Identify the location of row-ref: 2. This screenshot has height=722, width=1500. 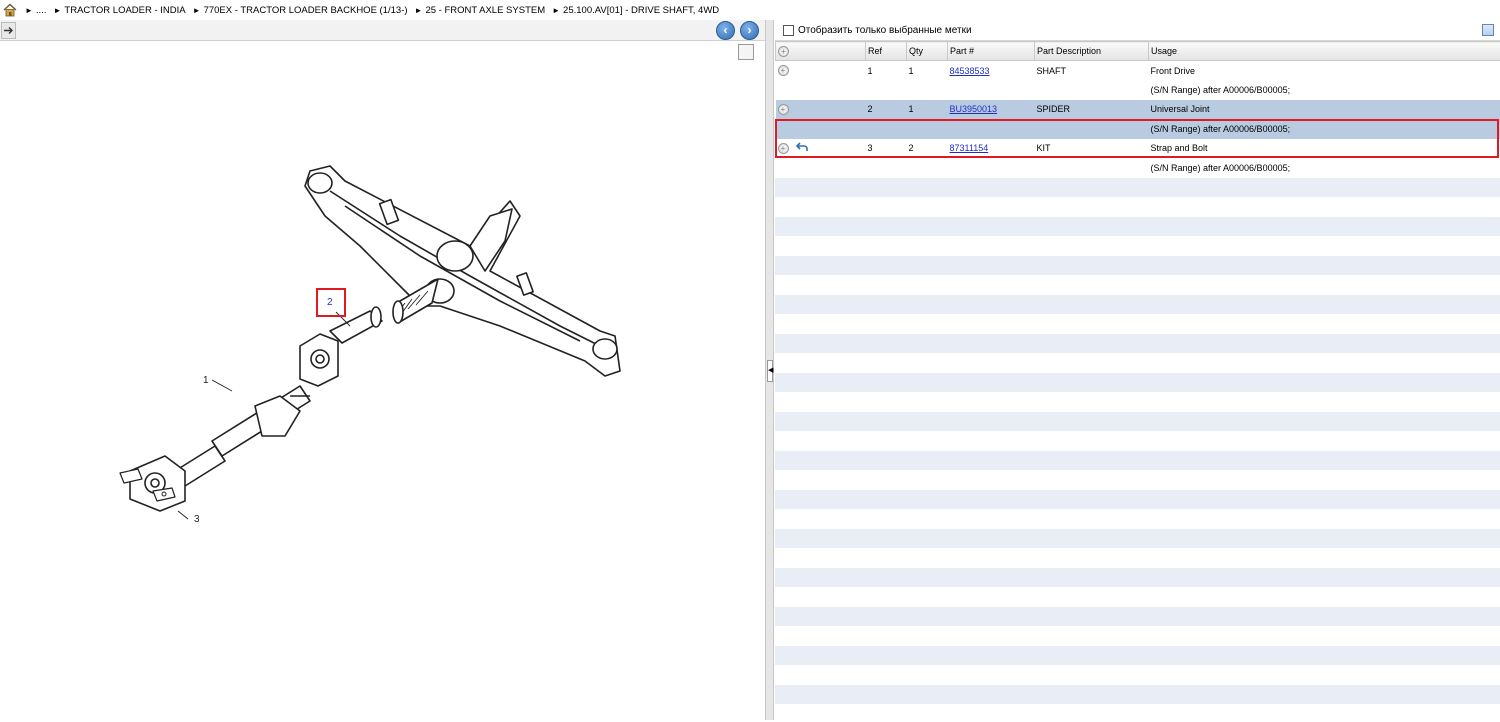
(886, 110).